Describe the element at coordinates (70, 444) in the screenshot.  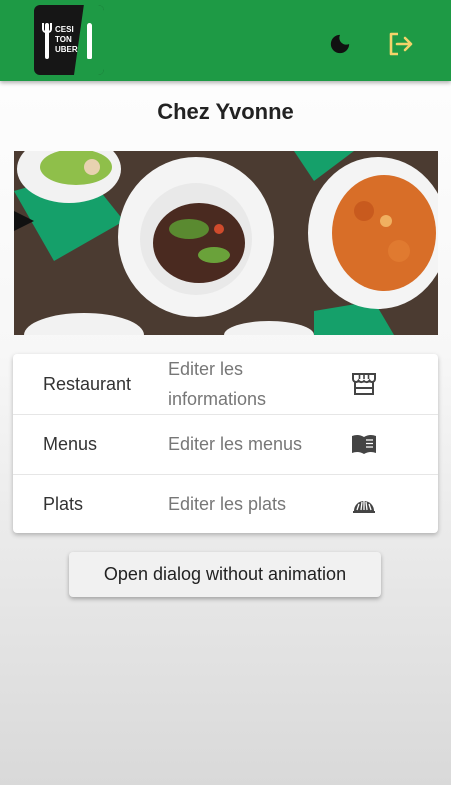
I see `settings-row-label: Menus` at that location.